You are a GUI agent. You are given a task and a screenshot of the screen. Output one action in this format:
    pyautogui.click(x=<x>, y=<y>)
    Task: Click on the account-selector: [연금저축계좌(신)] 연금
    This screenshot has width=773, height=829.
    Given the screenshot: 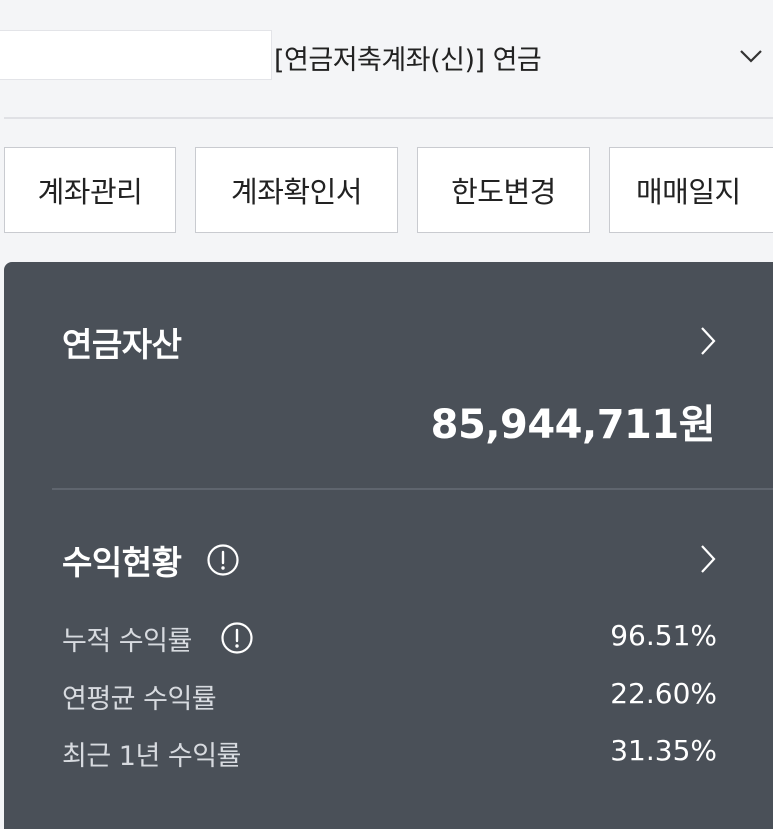 What is the action you would take?
    pyautogui.click(x=386, y=56)
    